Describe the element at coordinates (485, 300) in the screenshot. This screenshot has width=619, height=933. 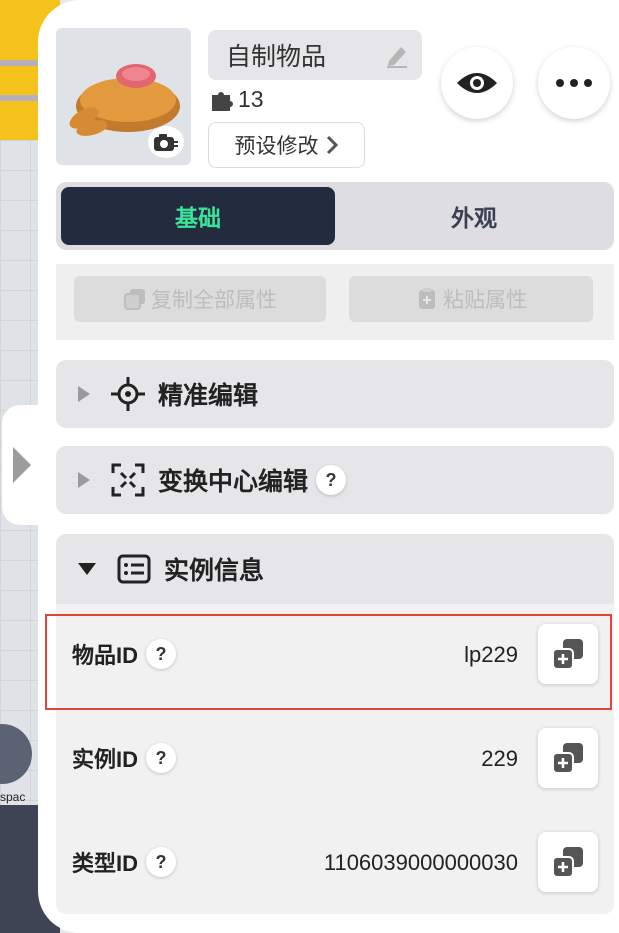
I see `paste-label: 粘贴属性` at that location.